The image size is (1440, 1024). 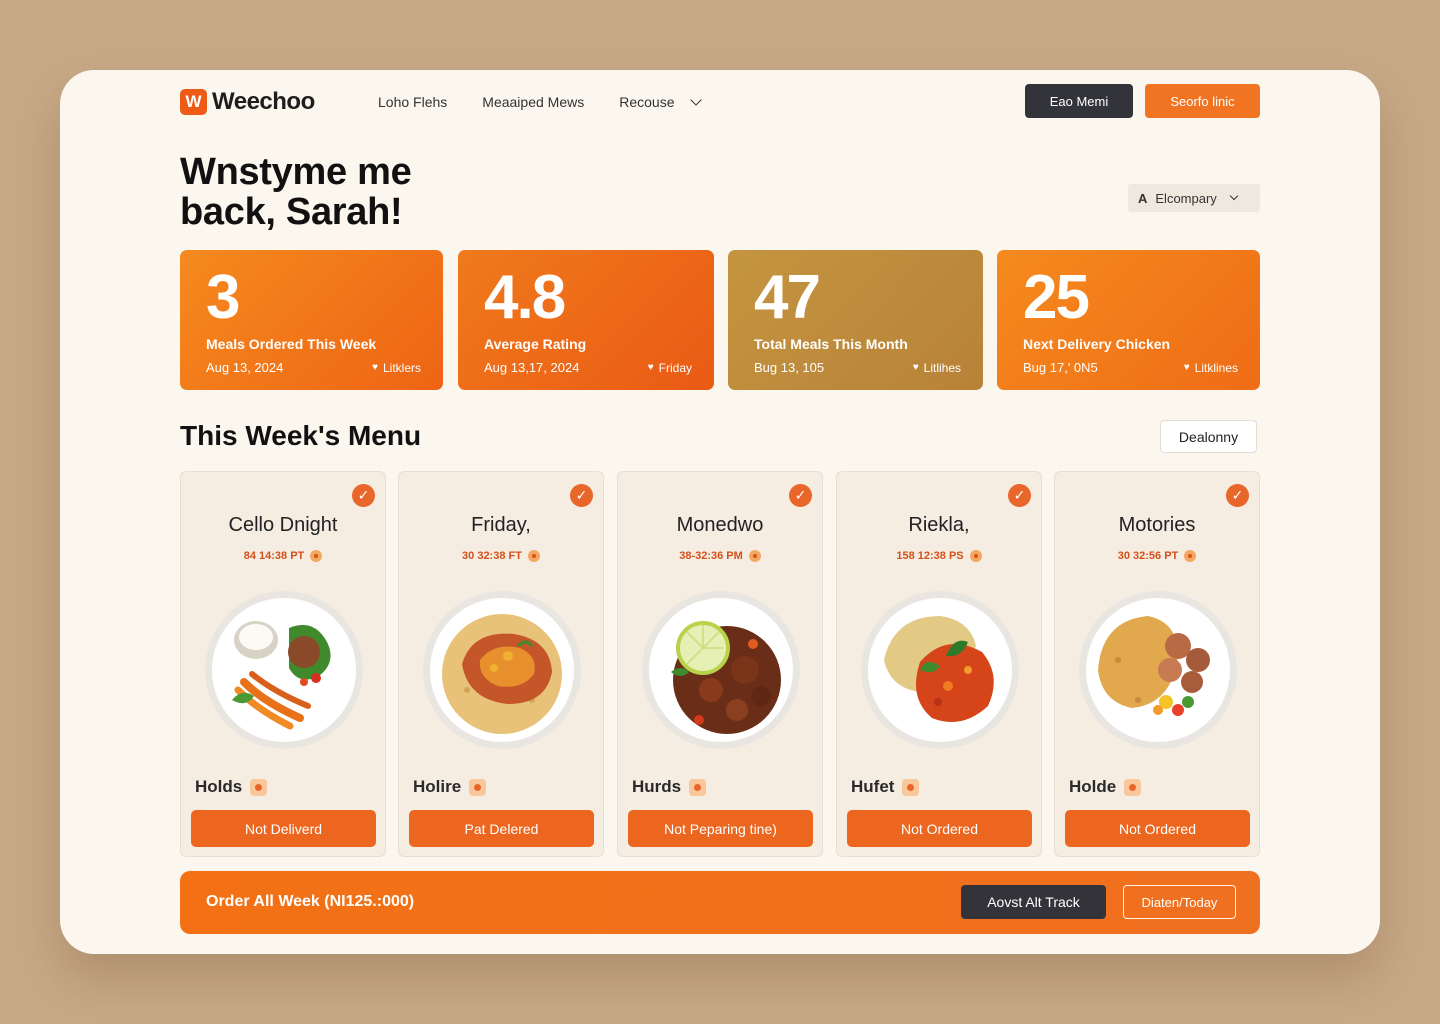 What do you see at coordinates (1208, 436) in the screenshot?
I see `section-filter-button: Dealonny` at bounding box center [1208, 436].